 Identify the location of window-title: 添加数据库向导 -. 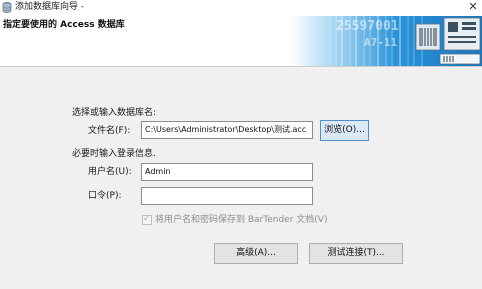
(50, 7).